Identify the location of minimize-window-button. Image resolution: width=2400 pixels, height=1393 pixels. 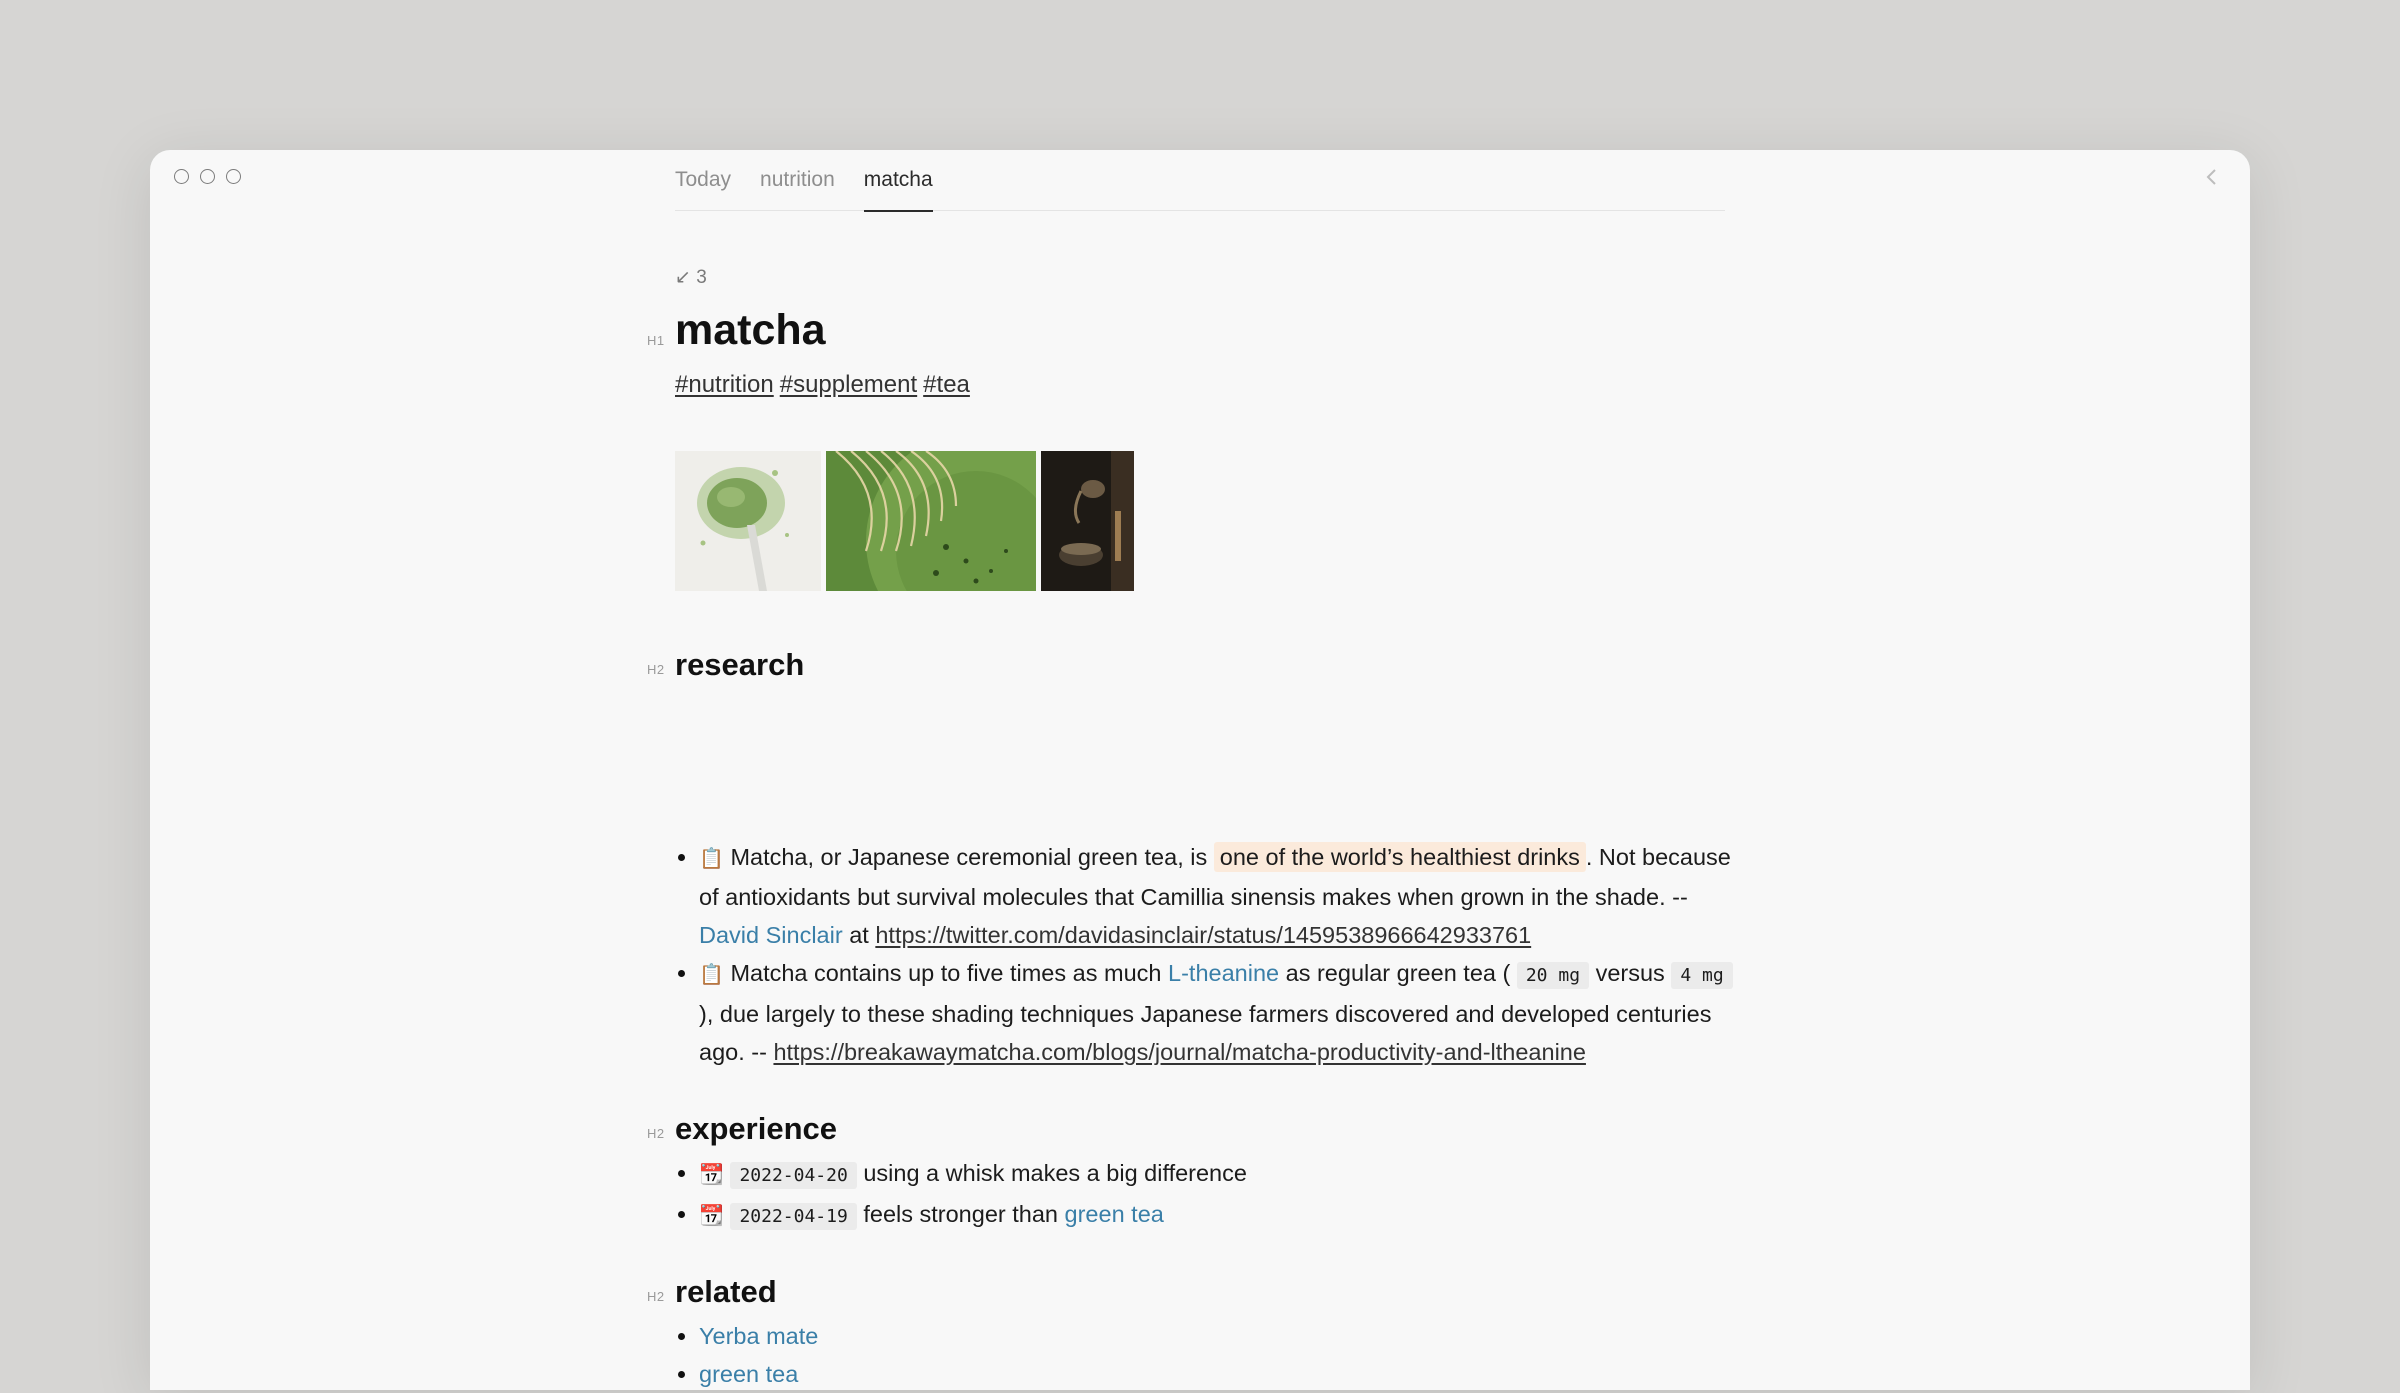
(207, 176).